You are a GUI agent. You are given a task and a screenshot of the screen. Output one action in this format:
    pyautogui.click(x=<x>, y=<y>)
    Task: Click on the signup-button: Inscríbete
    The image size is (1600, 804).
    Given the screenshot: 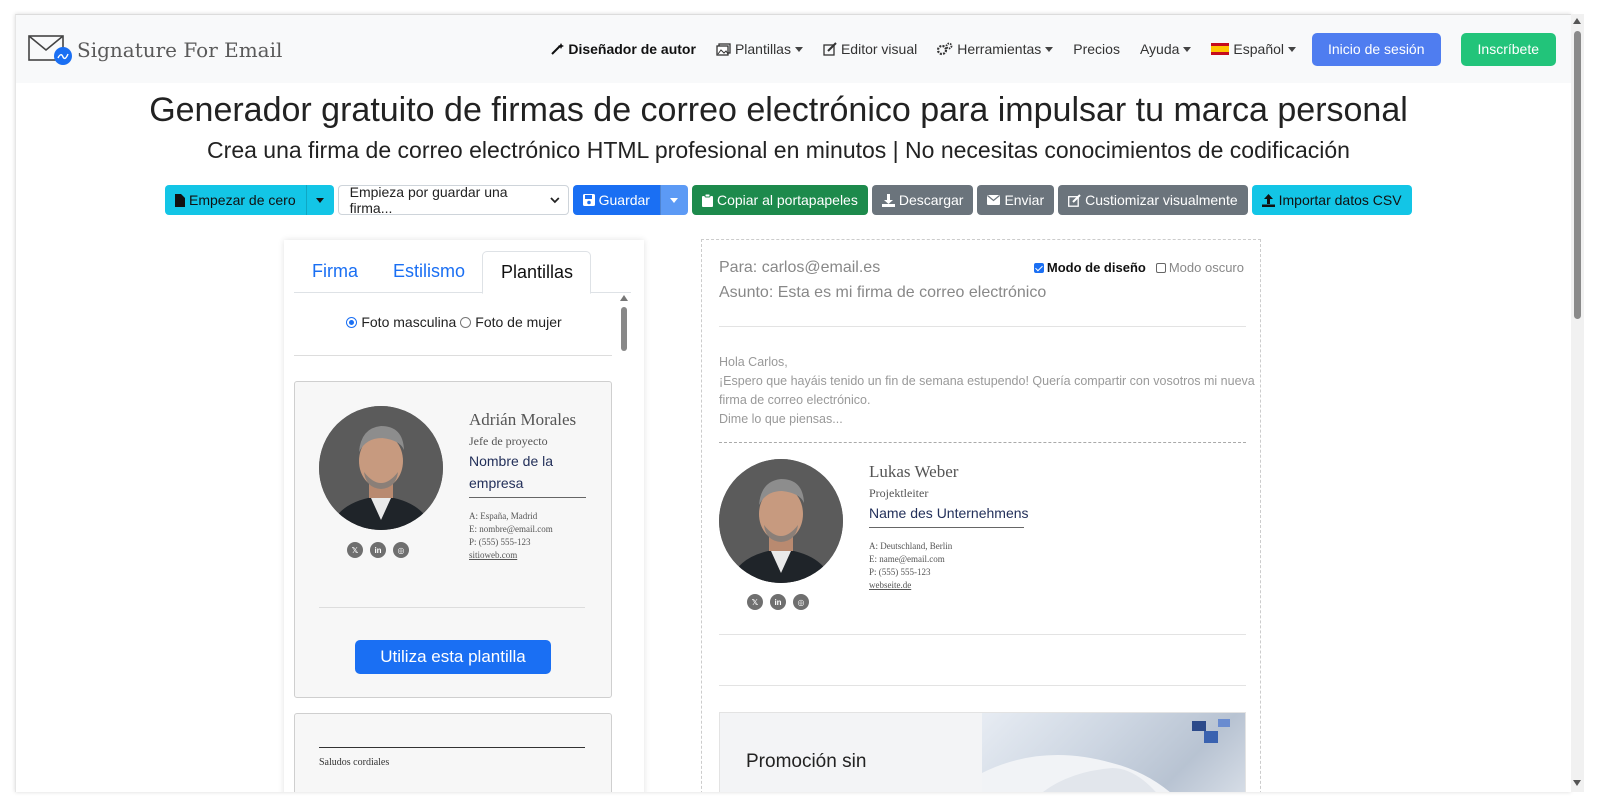 What is the action you would take?
    pyautogui.click(x=1508, y=49)
    